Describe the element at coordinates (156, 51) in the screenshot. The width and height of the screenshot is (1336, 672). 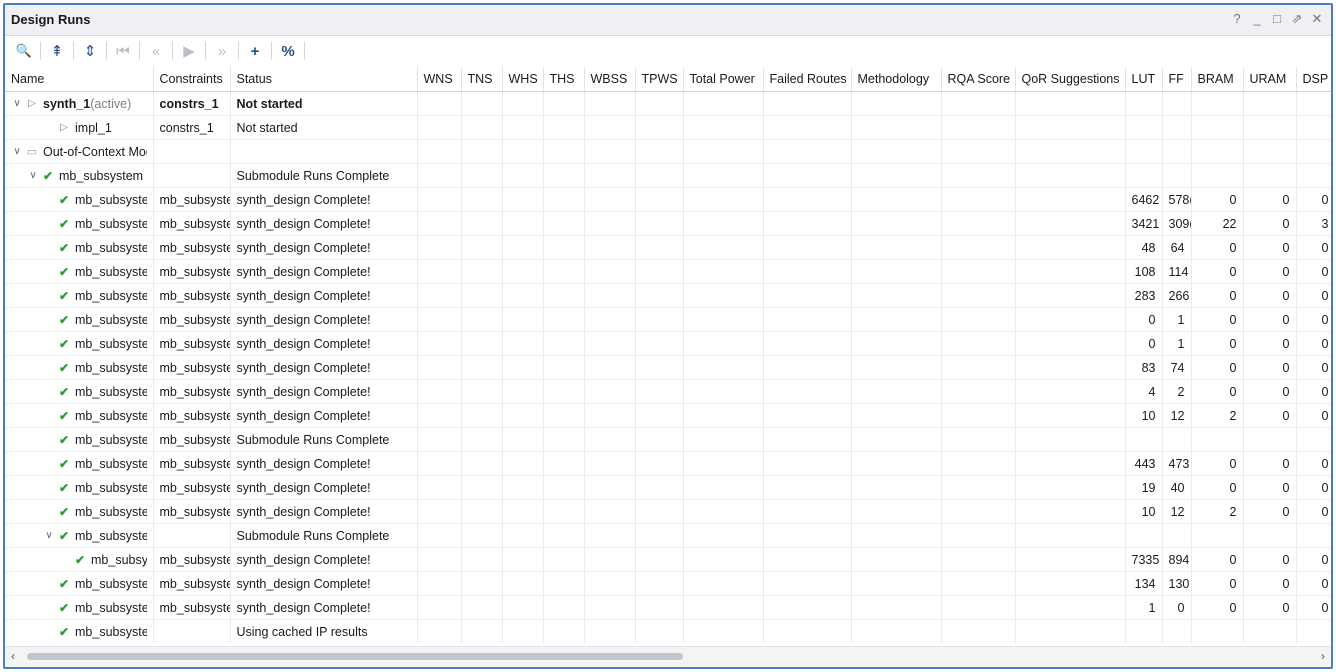
I see `previous-icon: «` at that location.